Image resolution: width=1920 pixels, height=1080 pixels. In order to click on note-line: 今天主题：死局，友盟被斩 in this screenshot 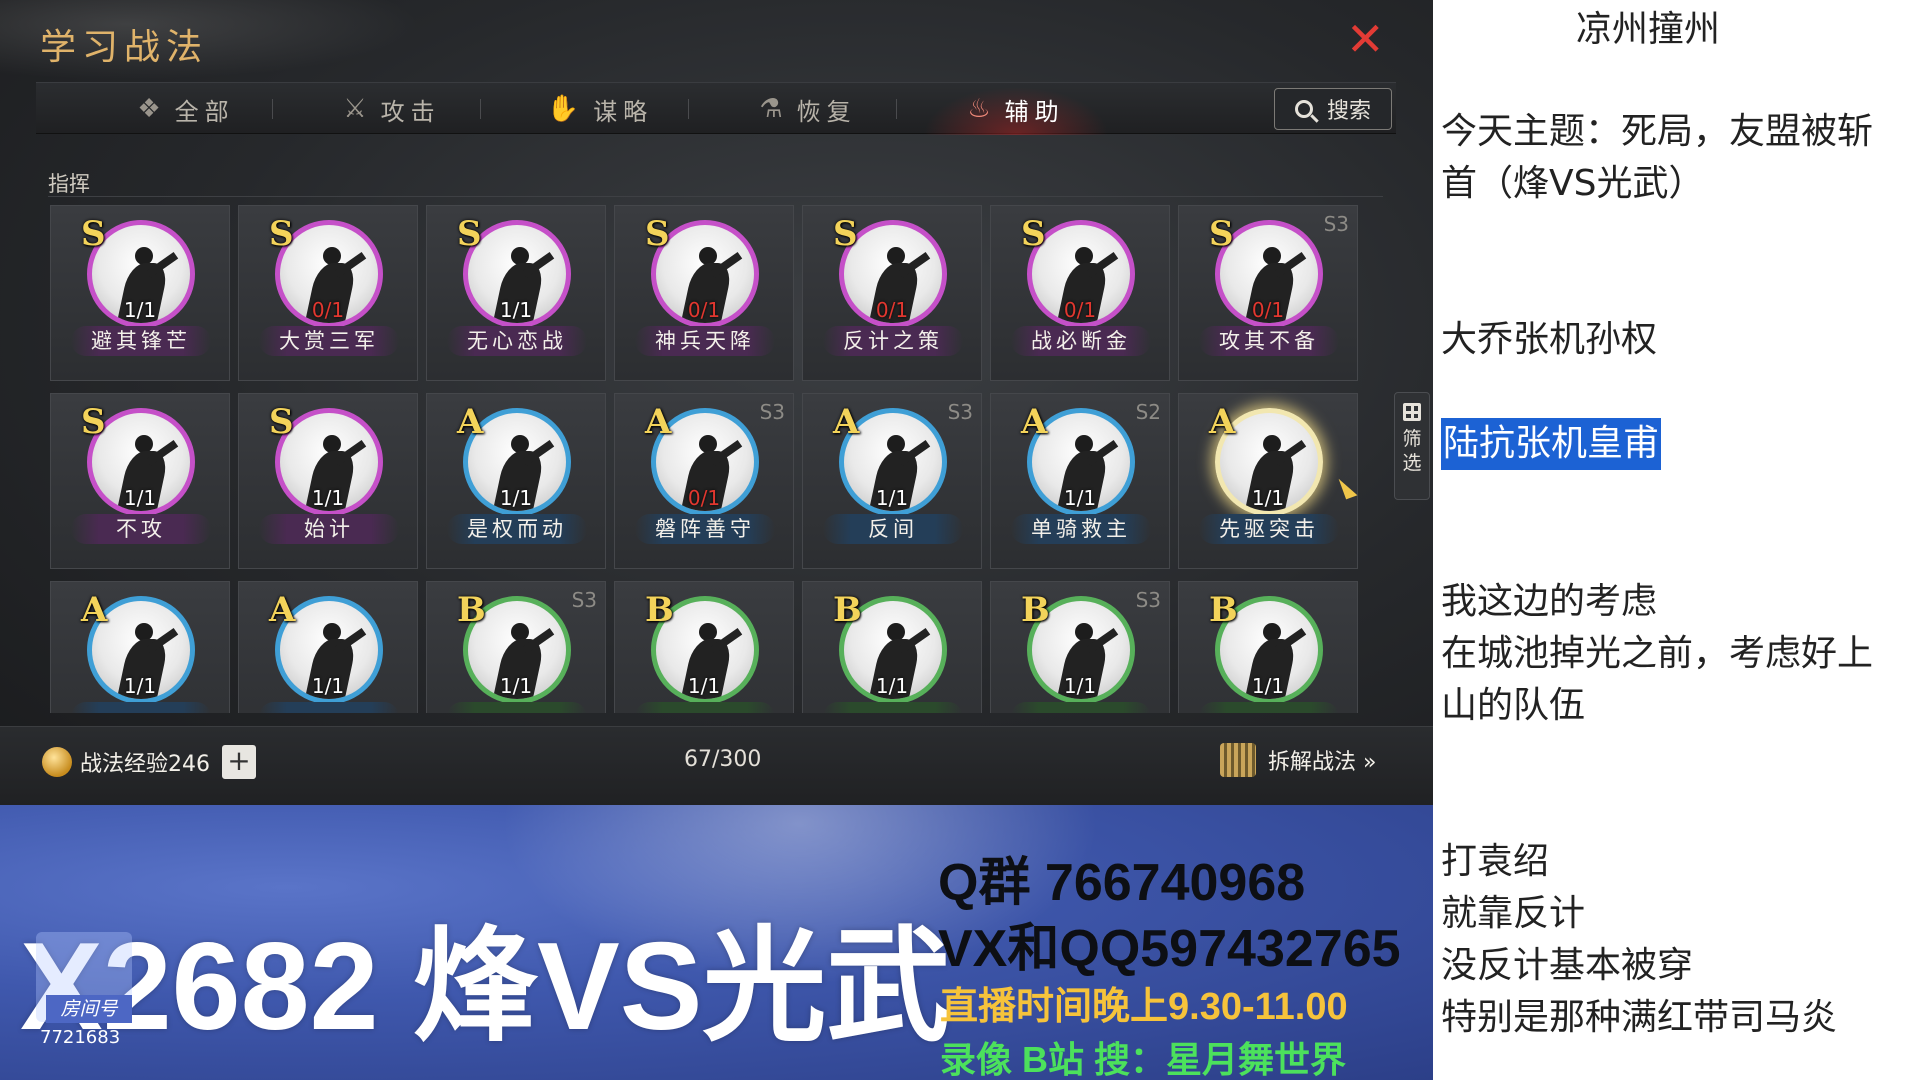, I will do `click(1657, 131)`.